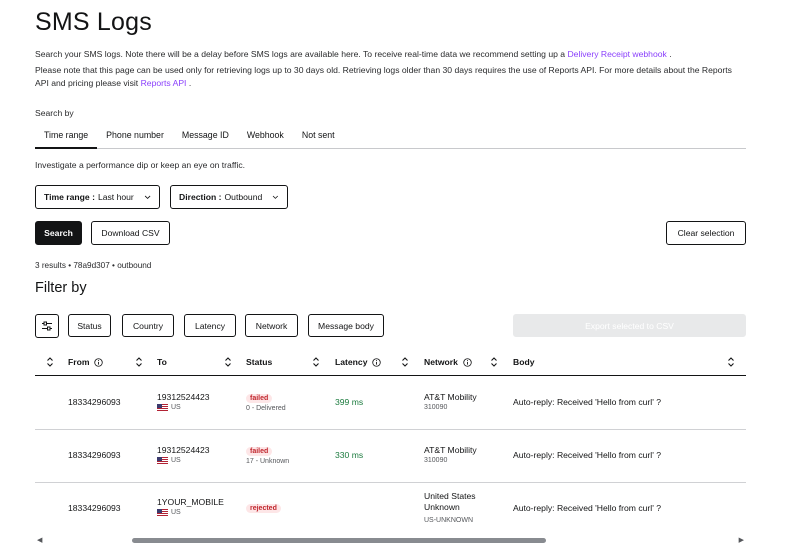 The height and width of the screenshot is (557, 806). Describe the element at coordinates (89, 325) in the screenshot. I see `filter-chip-status: Status` at that location.